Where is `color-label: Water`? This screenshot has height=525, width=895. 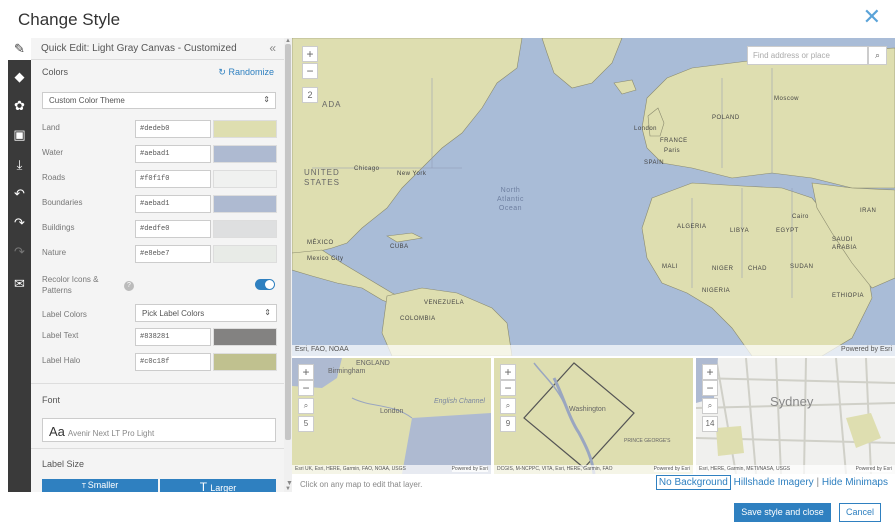 color-label: Water is located at coordinates (53, 152).